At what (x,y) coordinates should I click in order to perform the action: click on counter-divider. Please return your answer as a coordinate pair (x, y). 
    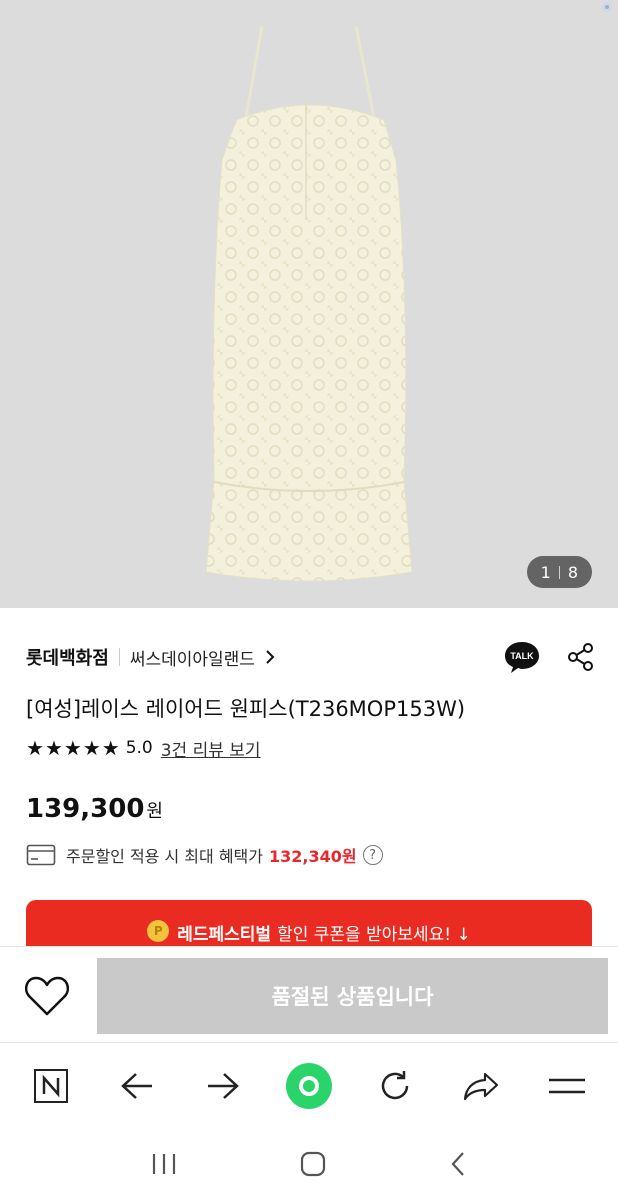
    Looking at the image, I should click on (559, 572).